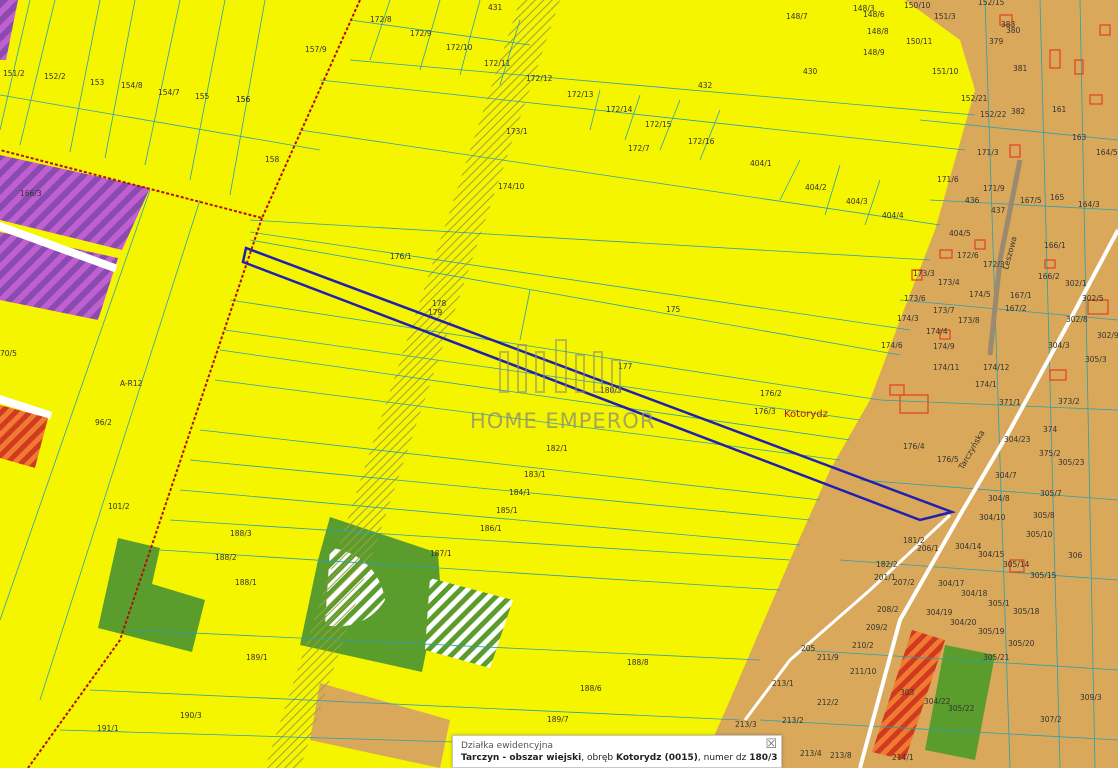  Describe the element at coordinates (1107, 152) in the screenshot. I see `parcel-label: 164/5` at that location.